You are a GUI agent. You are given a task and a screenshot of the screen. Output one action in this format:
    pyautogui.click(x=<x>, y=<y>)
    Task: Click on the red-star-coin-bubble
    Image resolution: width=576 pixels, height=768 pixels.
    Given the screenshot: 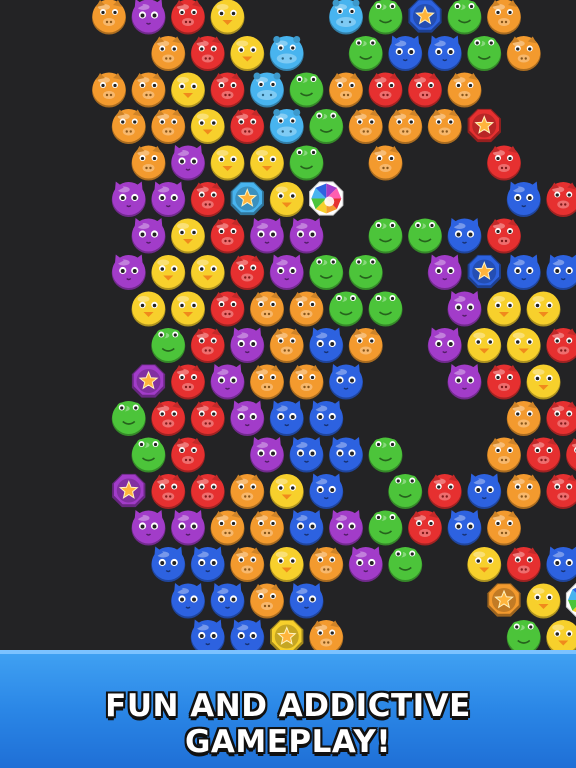 What is the action you would take?
    pyautogui.click(x=484, y=125)
    